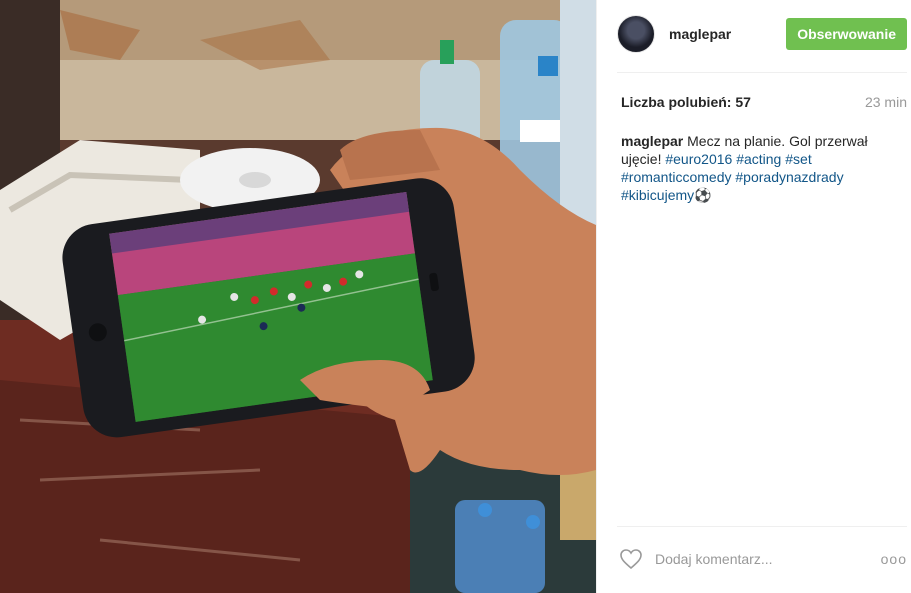 The width and height of the screenshot is (911, 593). Describe the element at coordinates (886, 102) in the screenshot. I see `post-time: 23 min` at that location.